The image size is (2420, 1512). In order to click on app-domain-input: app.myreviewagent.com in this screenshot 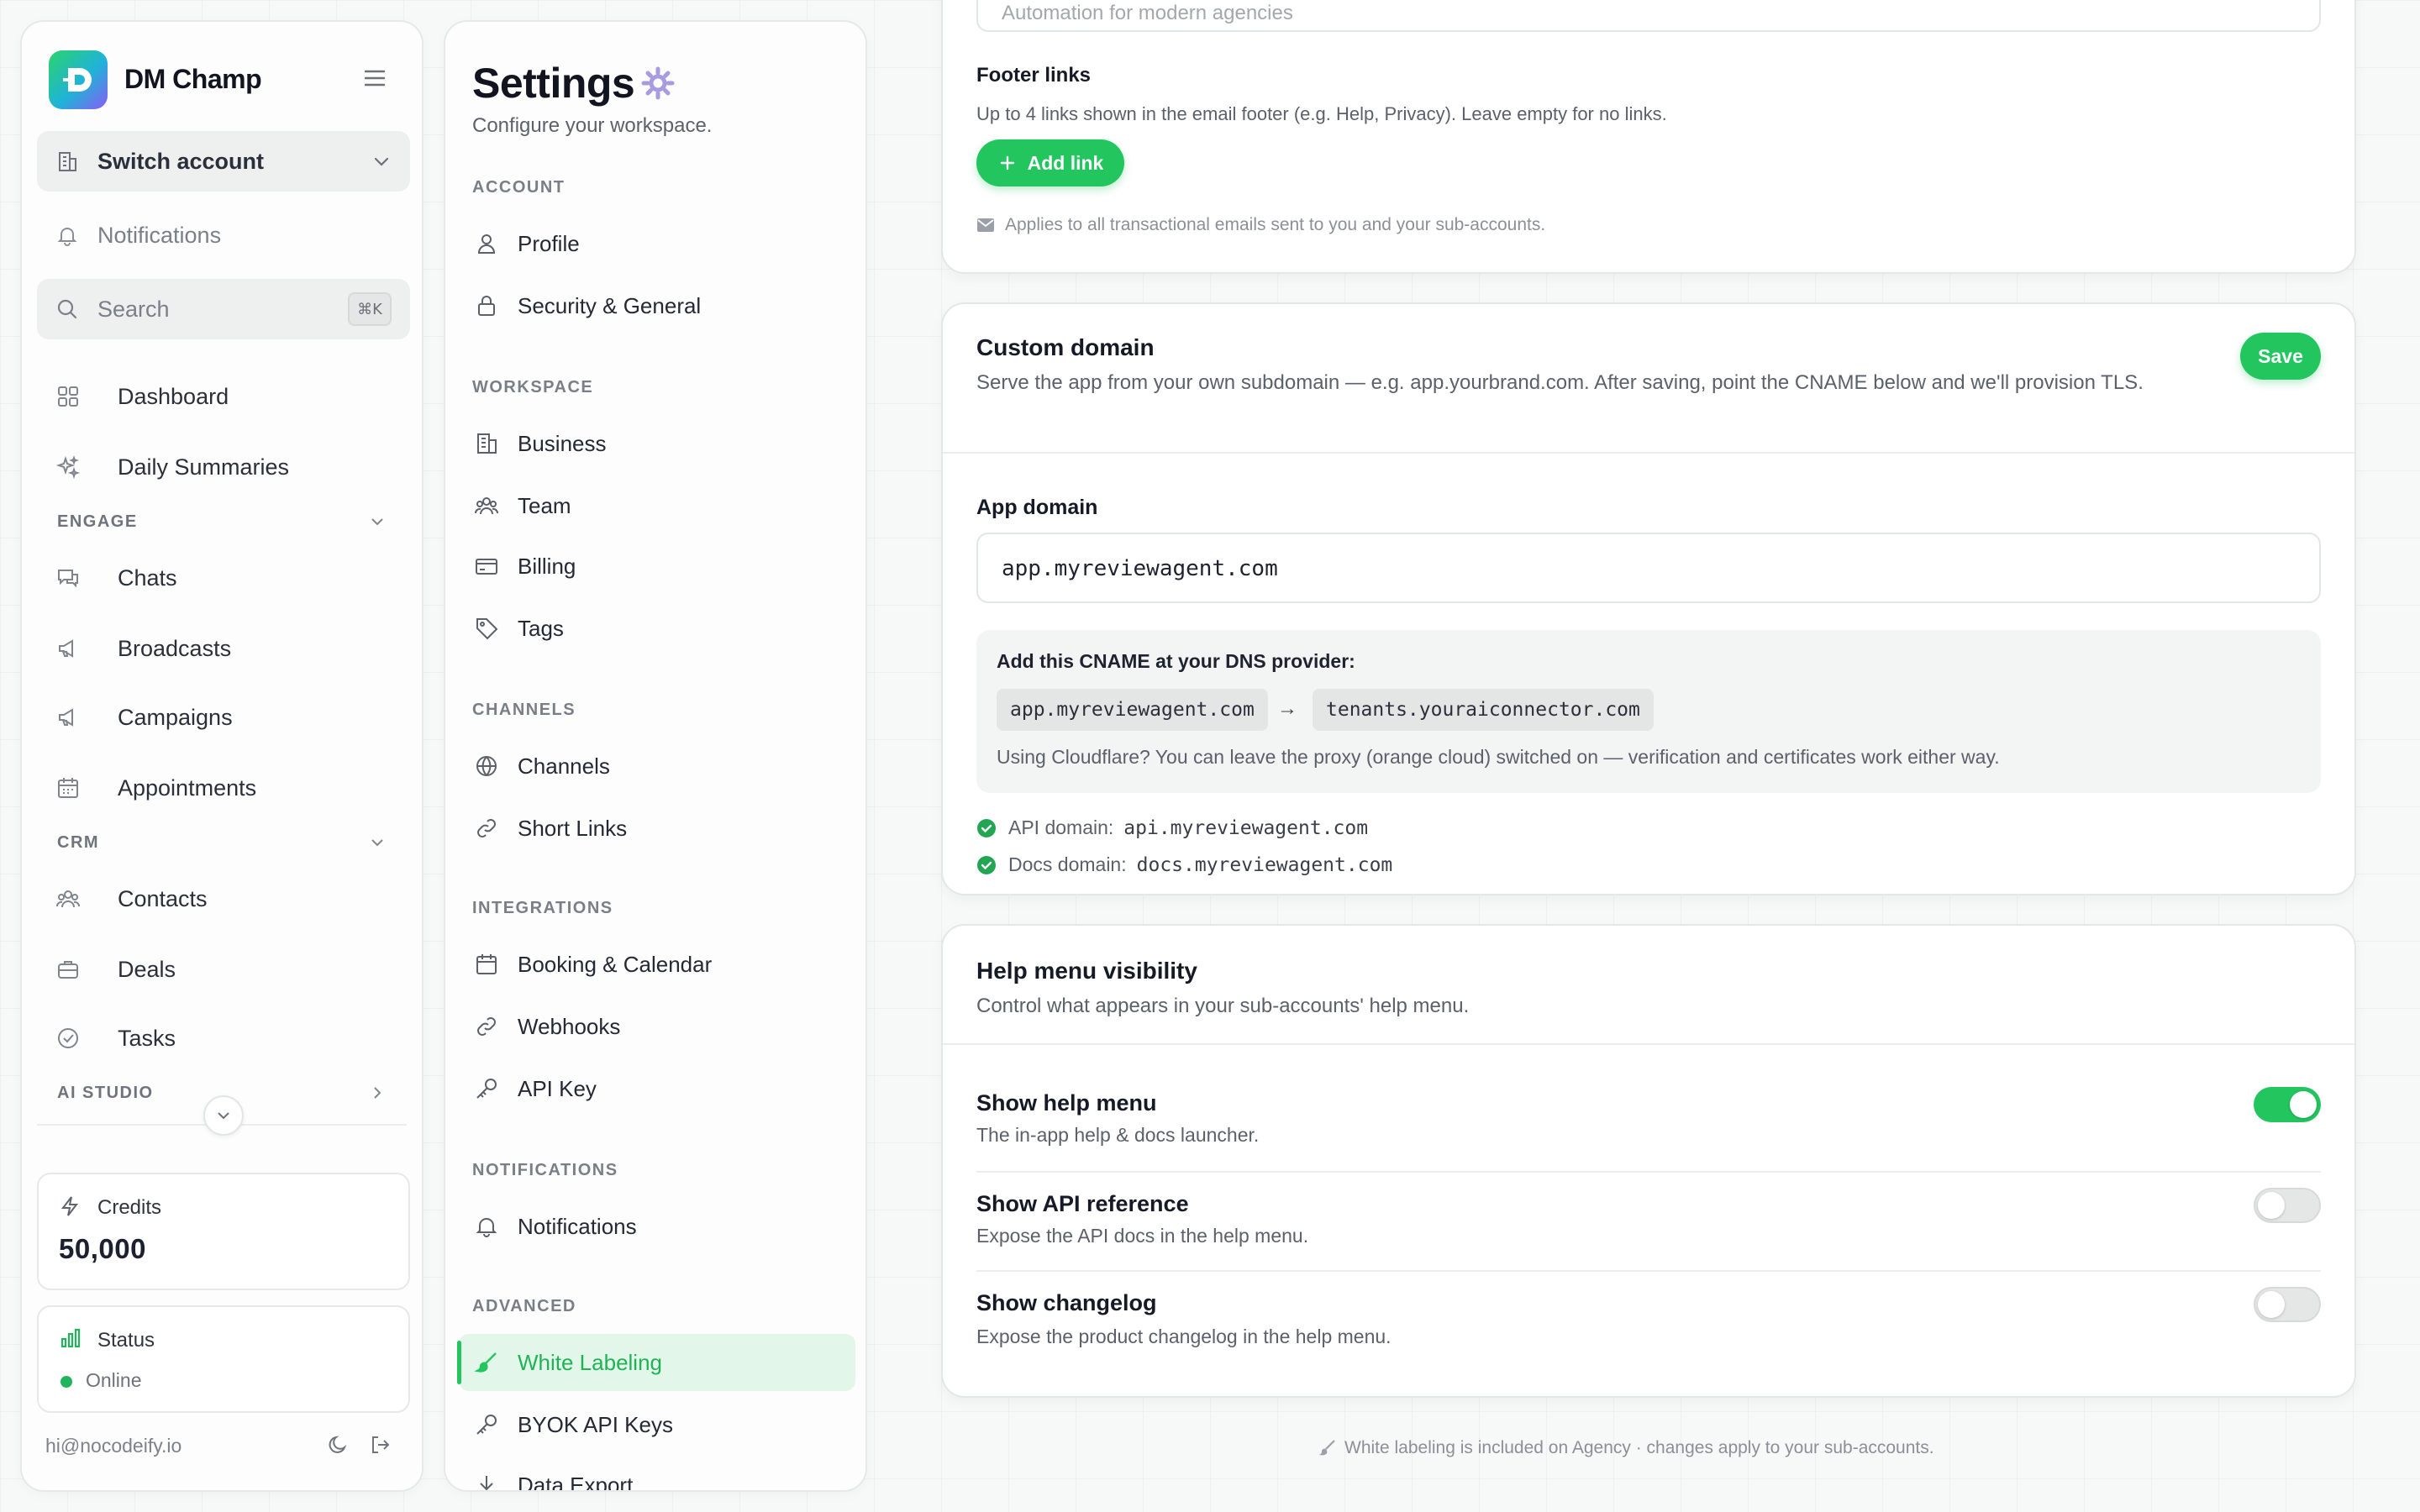, I will do `click(1649, 568)`.